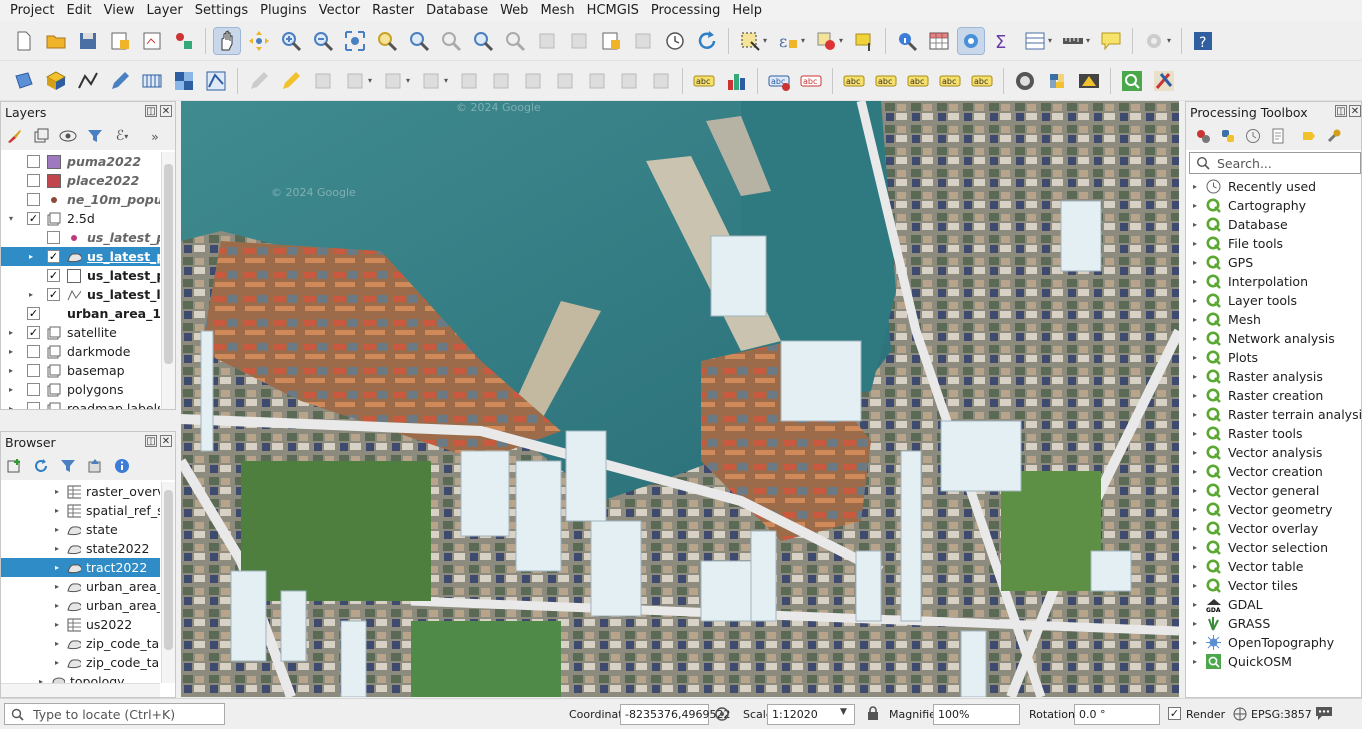  I want to click on browser-item: ▸ us2022, so click(80, 624).